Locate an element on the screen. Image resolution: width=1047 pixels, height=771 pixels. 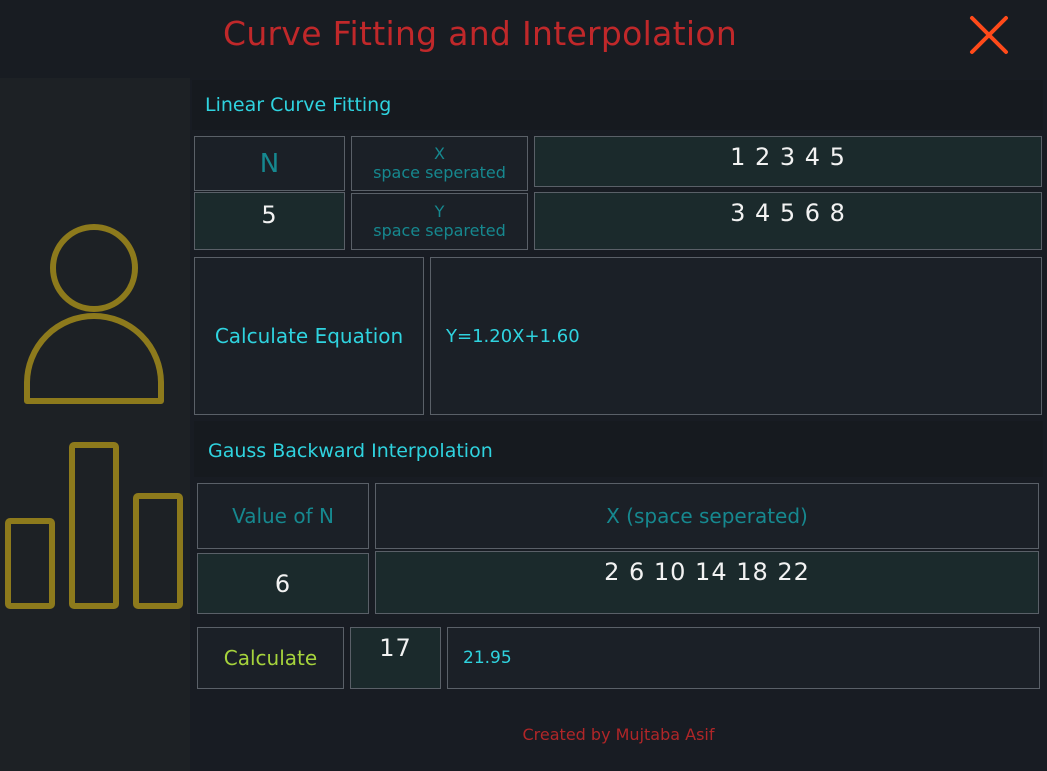
gauss-n-label-box: Value of N is located at coordinates (283, 516).